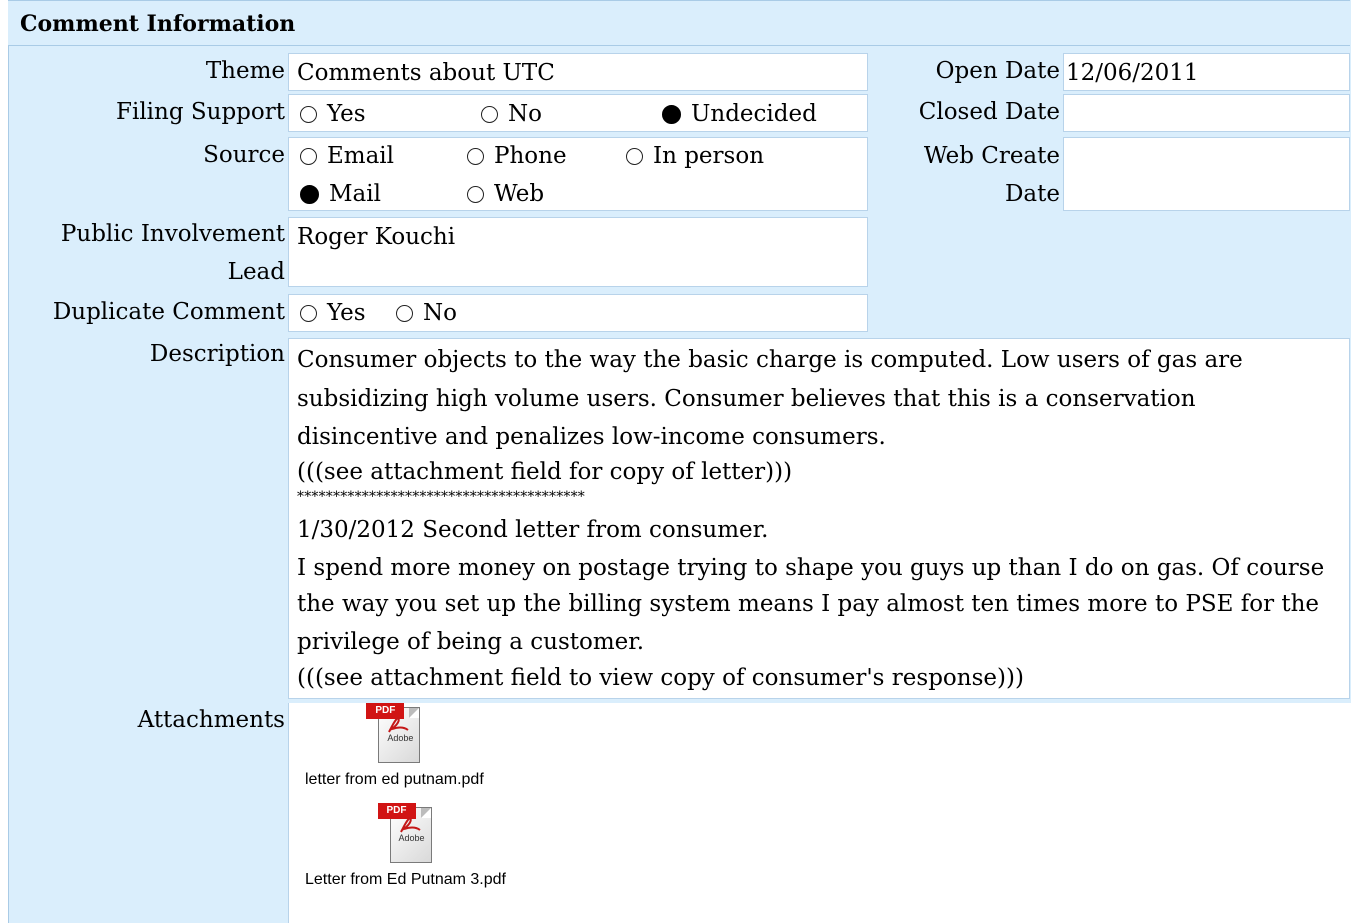 The width and height of the screenshot is (1351, 923). Describe the element at coordinates (578, 252) in the screenshot. I see `public-involvement-lead-field: Roger Kouchi` at that location.